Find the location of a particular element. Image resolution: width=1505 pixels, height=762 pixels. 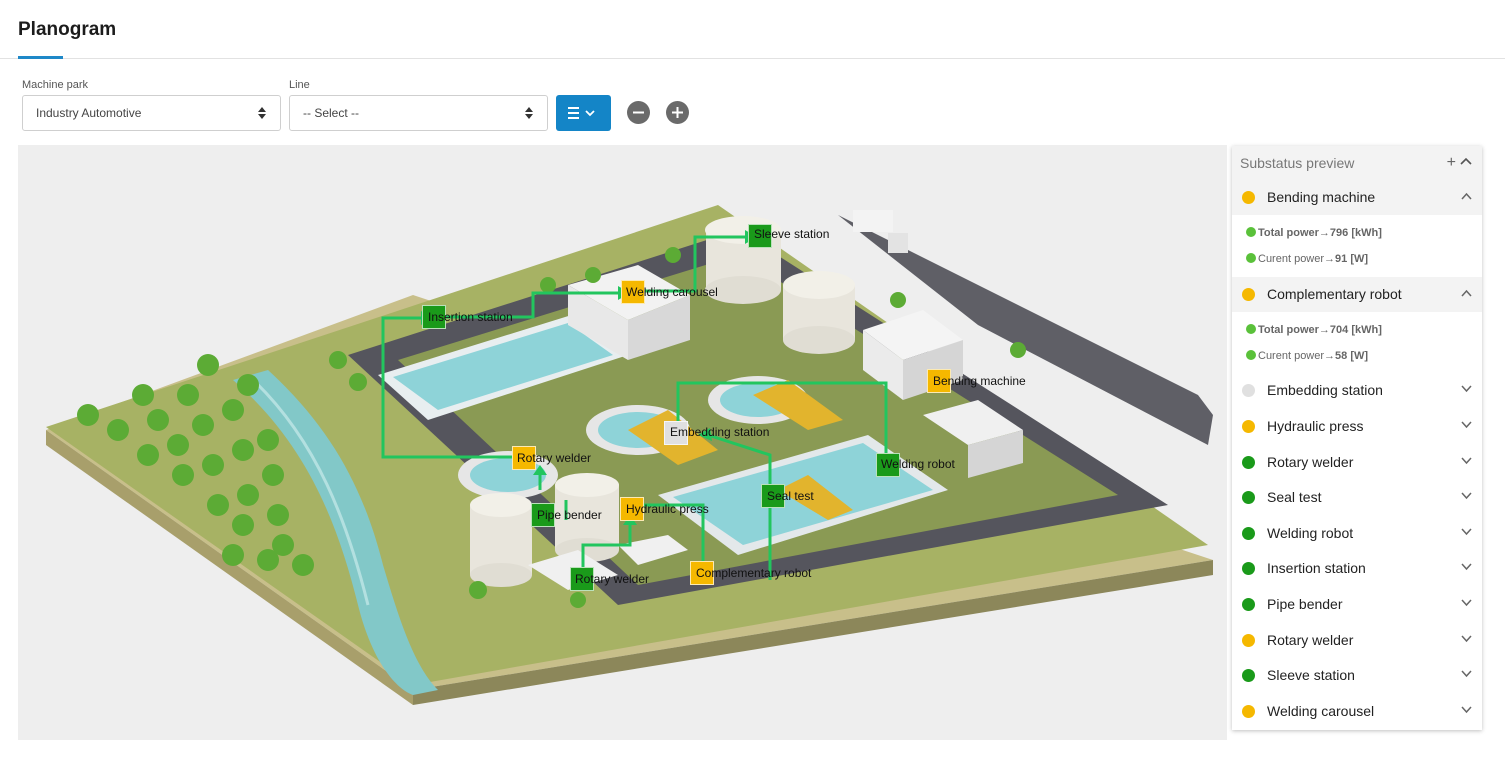

machine-park-label: Machine park is located at coordinates (55, 85).